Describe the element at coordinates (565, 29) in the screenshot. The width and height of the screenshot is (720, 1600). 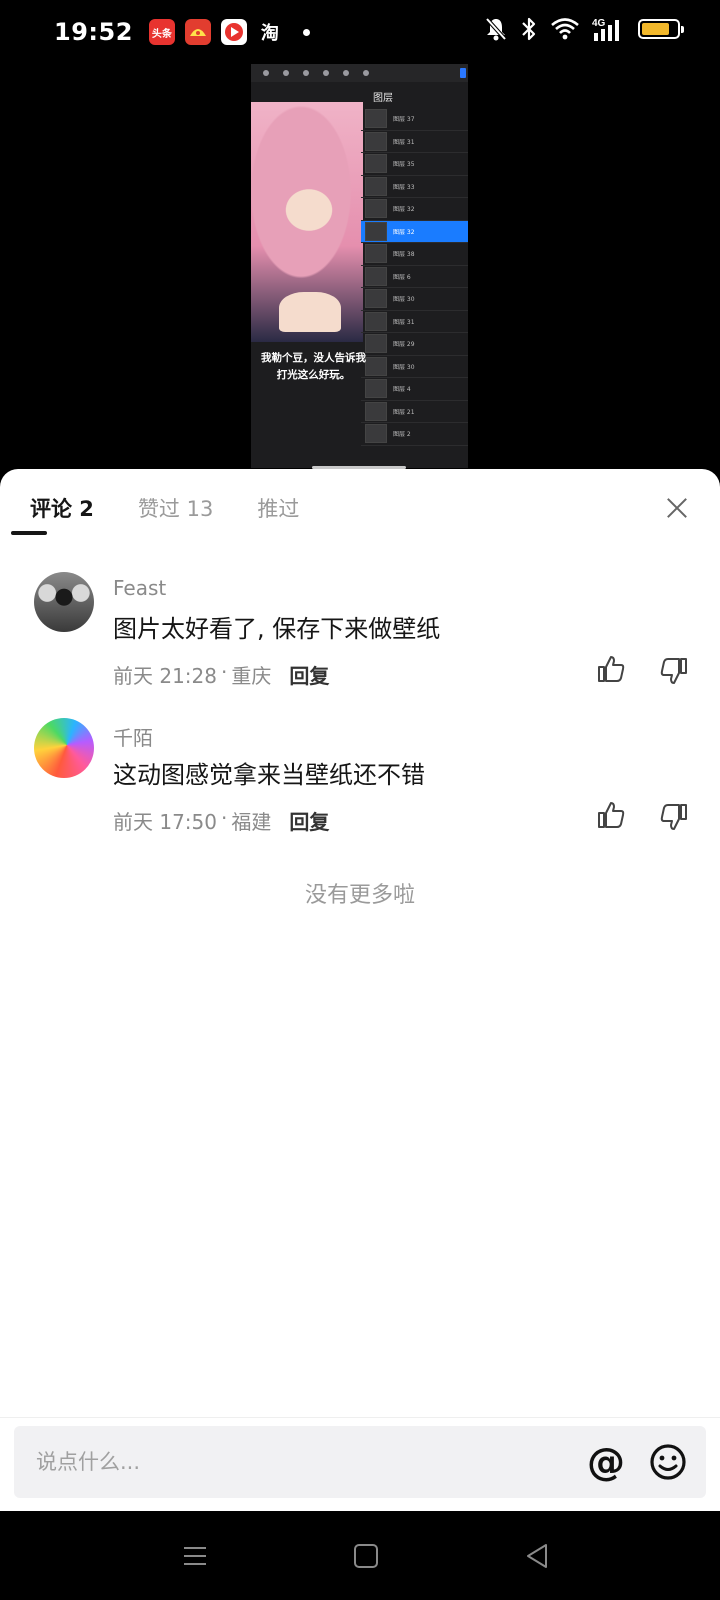
I see `wifi-icon` at that location.